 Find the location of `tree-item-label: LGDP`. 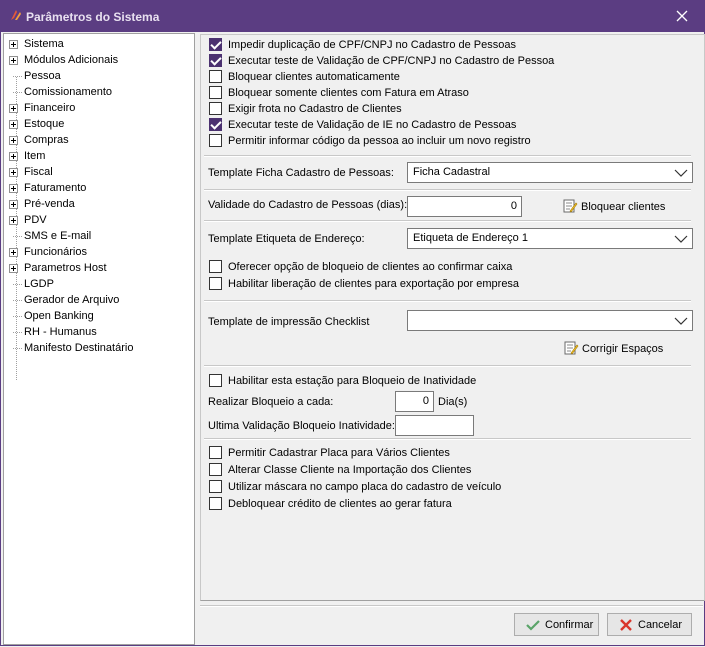

tree-item-label: LGDP is located at coordinates (39, 284).